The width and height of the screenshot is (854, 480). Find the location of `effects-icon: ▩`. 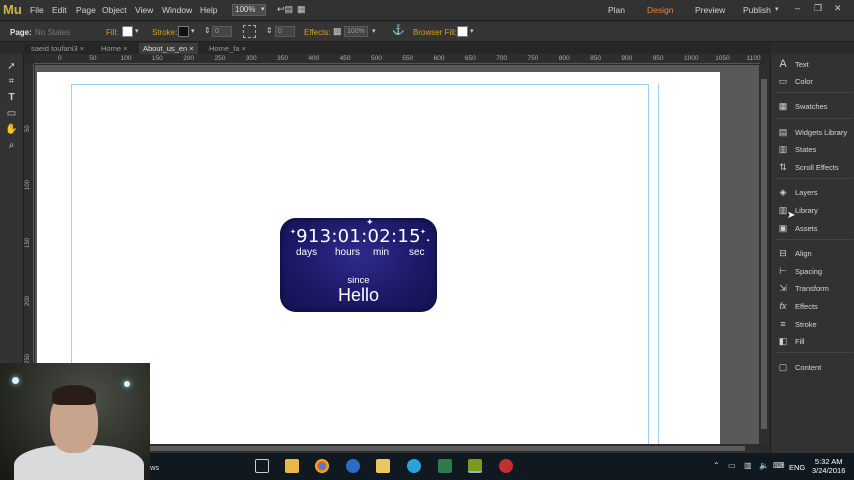

effects-icon: ▩ is located at coordinates (337, 31).